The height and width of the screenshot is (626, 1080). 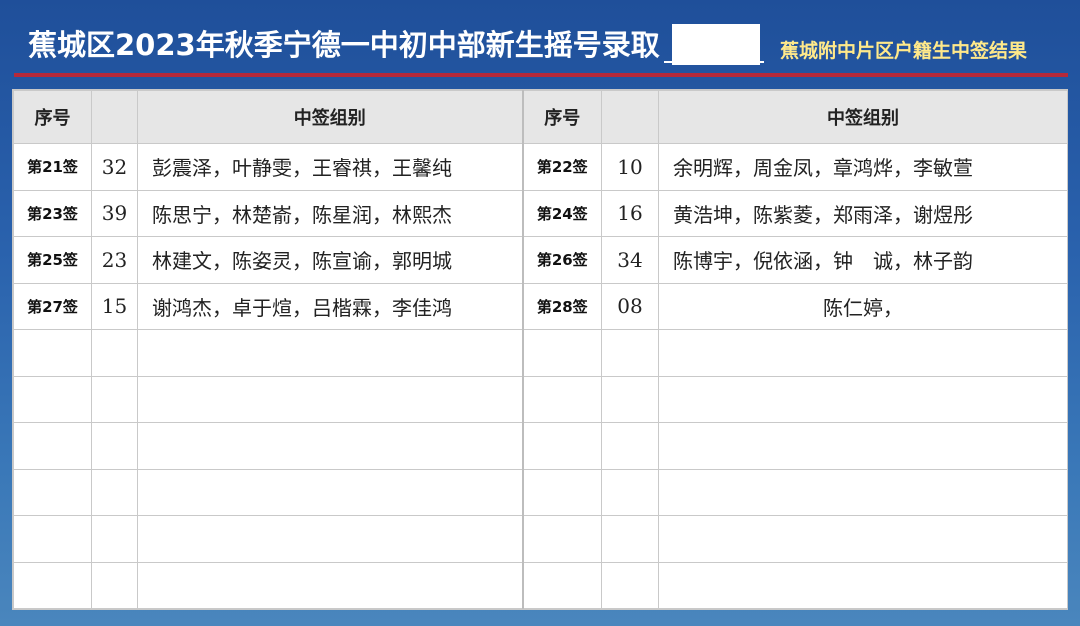 I want to click on left-number-cell: 15, so click(x=114, y=306).